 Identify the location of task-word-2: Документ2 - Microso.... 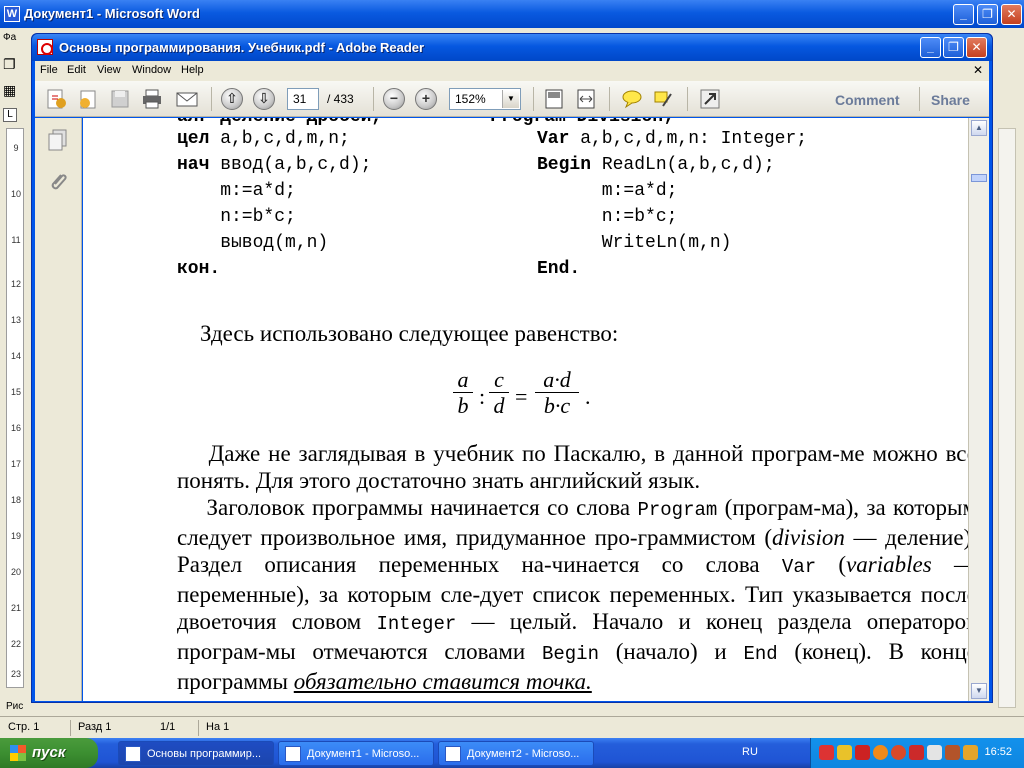
(516, 753).